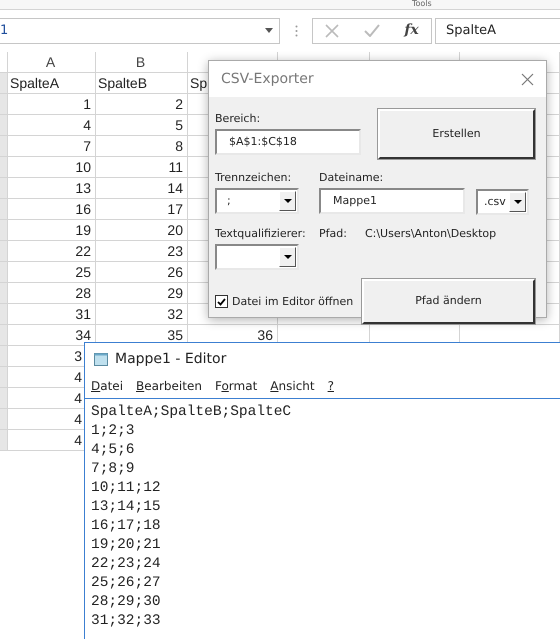 The width and height of the screenshot is (560, 639). What do you see at coordinates (126, 564) in the screenshot?
I see `text-line: 22;23;24` at bounding box center [126, 564].